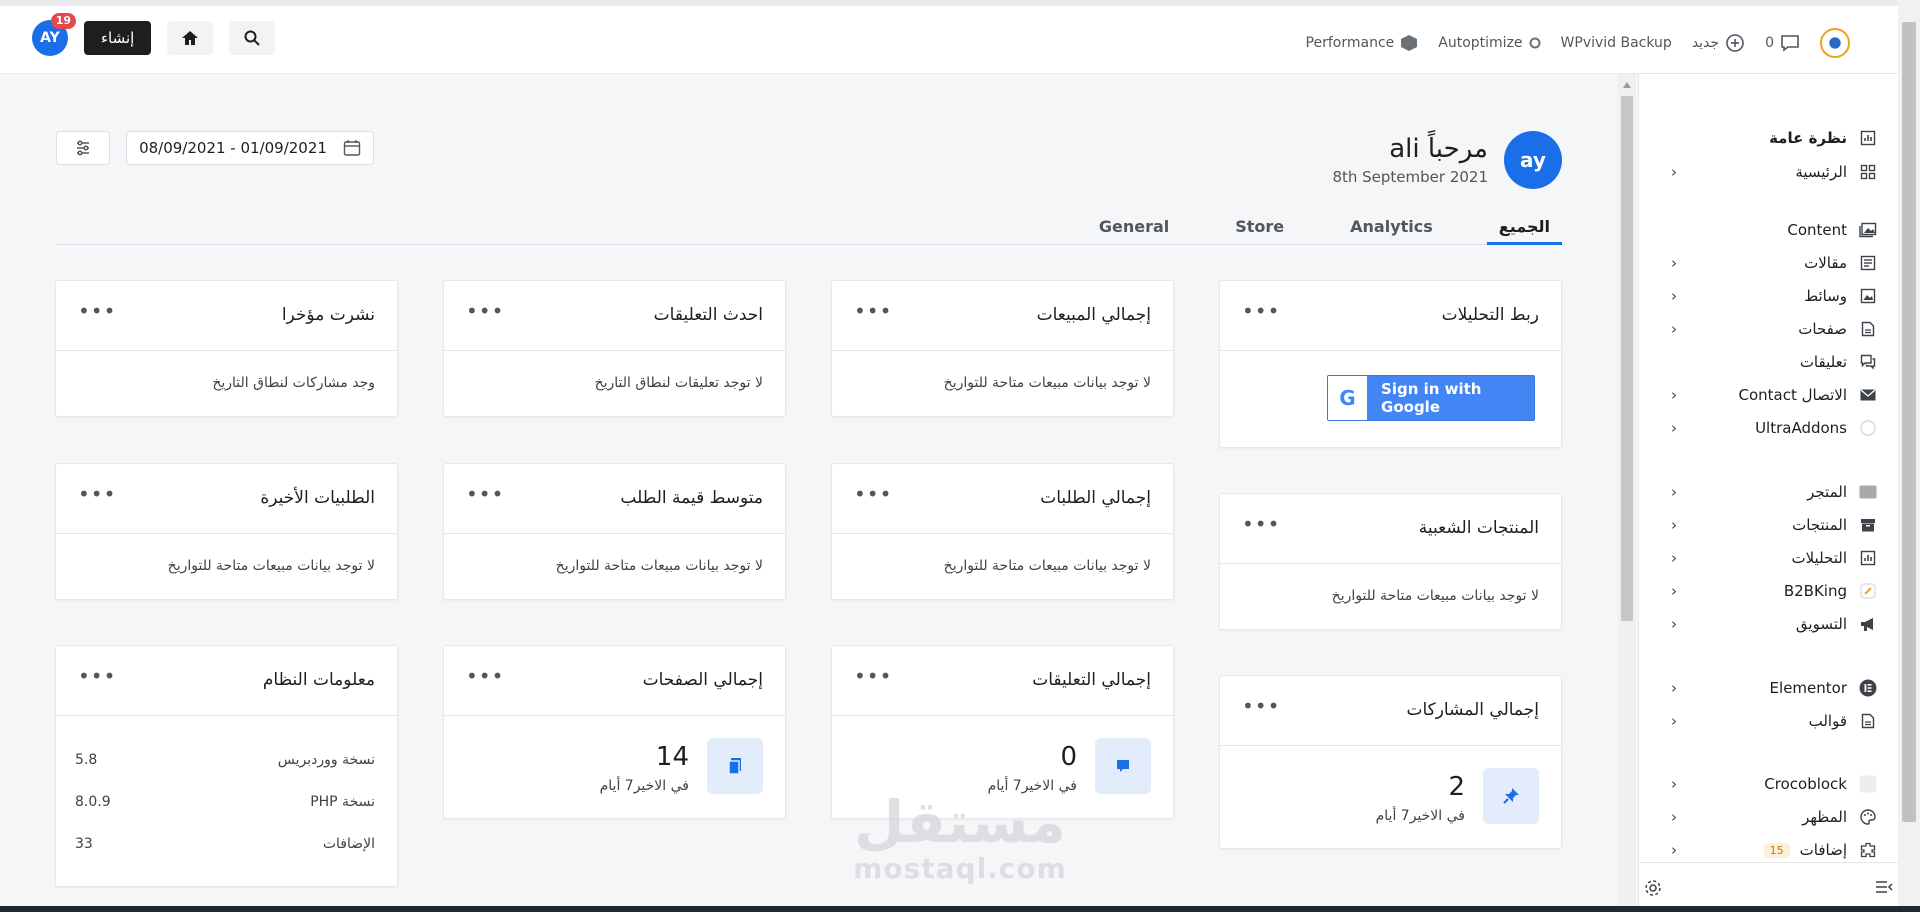  What do you see at coordinates (1821, 624) in the screenshot?
I see `sidebar-item-label: التسويق` at bounding box center [1821, 624].